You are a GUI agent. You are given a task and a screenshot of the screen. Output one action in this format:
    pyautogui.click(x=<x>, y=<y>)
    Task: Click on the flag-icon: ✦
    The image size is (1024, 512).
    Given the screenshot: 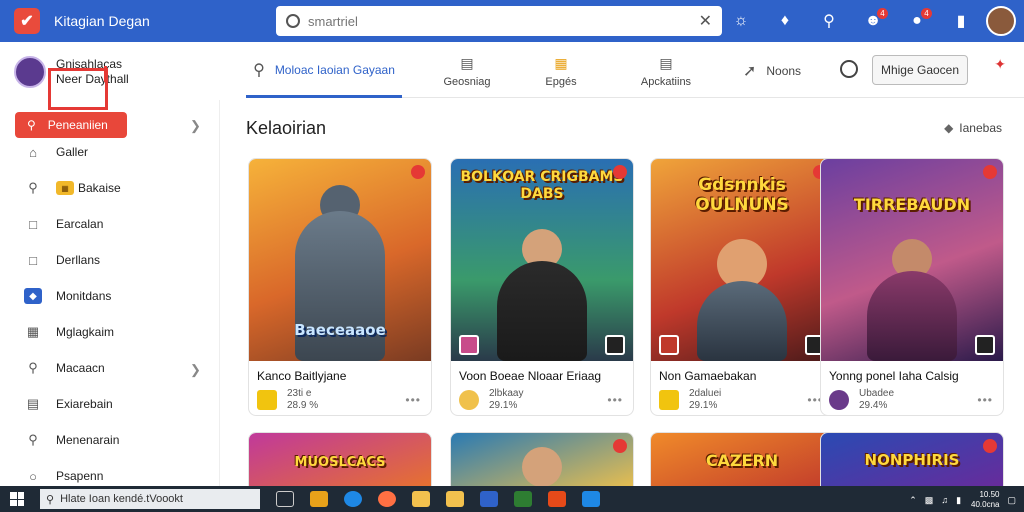 What is the action you would take?
    pyautogui.click(x=1000, y=64)
    